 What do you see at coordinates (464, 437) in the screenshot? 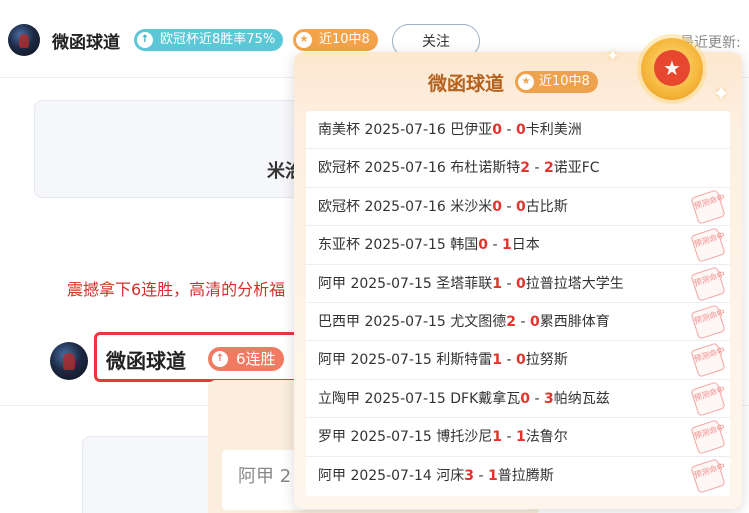
I see `home-team: 博托沙尼` at bounding box center [464, 437].